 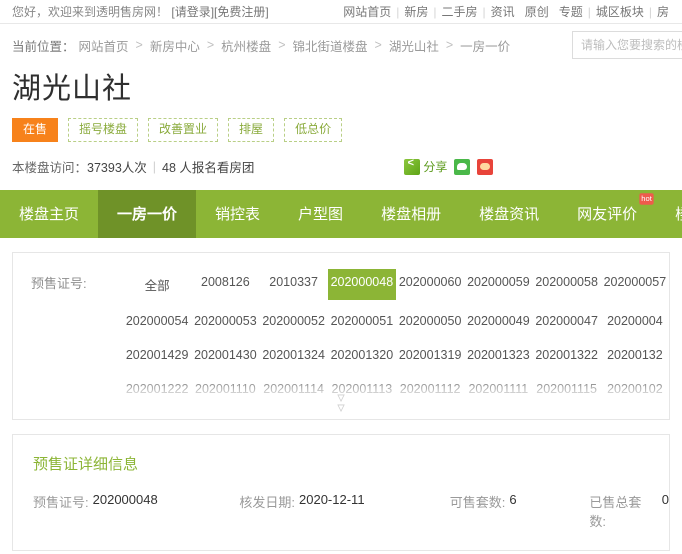 I want to click on tab-sales-control: 销控表, so click(x=237, y=214).